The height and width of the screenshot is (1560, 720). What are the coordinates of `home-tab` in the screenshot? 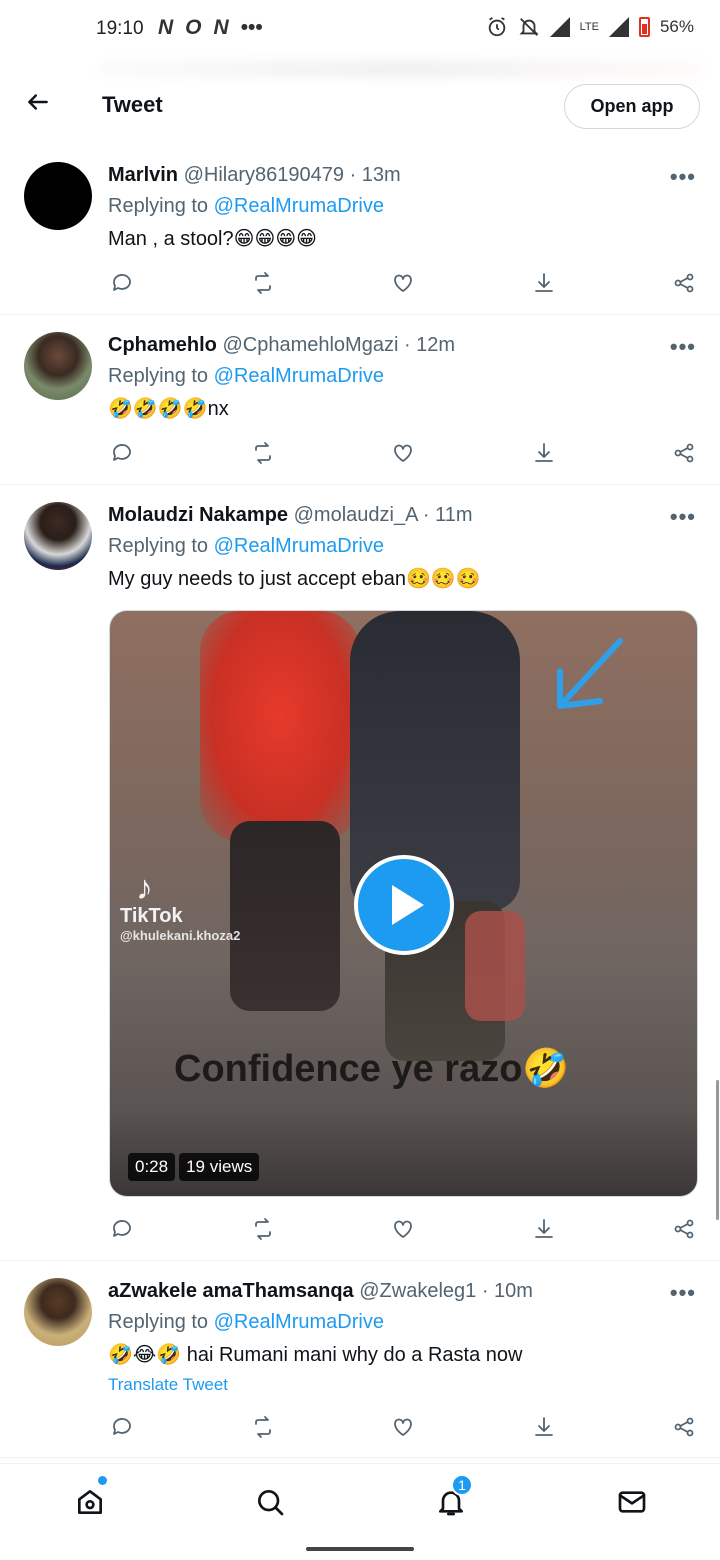 It's located at (90, 1502).